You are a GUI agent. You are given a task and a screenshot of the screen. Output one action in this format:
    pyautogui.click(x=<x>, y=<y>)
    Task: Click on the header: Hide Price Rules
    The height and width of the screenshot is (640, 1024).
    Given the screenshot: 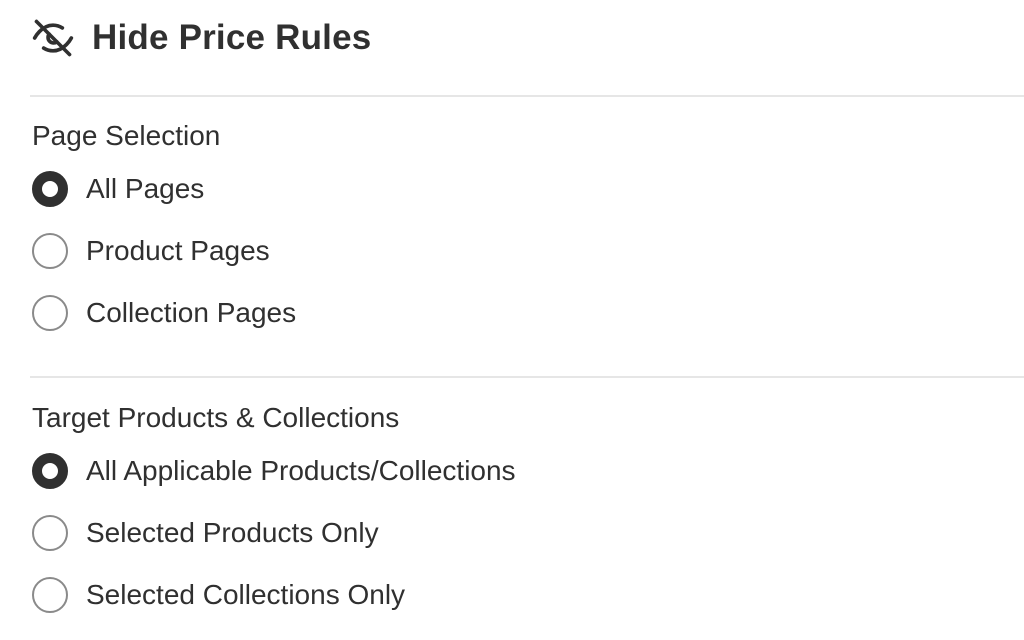 What is the action you would take?
    pyautogui.click(x=200, y=38)
    